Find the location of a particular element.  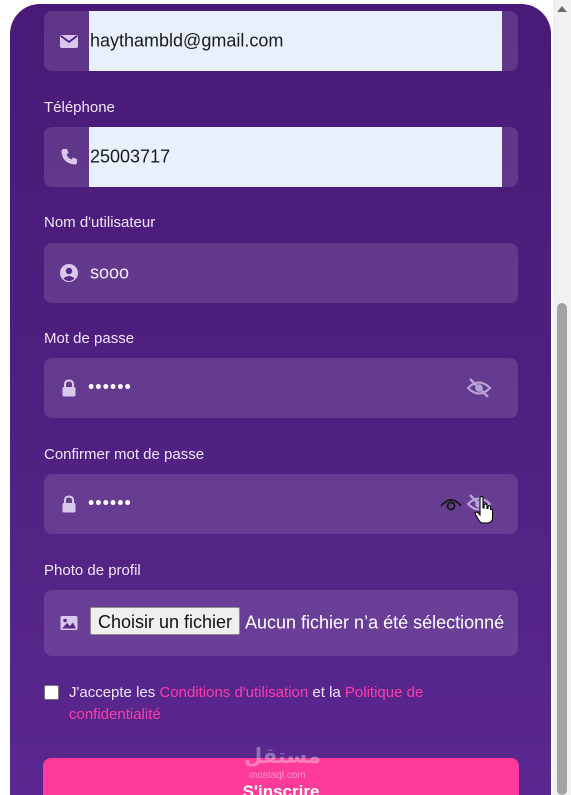

username-field: sooo is located at coordinates (281, 273).